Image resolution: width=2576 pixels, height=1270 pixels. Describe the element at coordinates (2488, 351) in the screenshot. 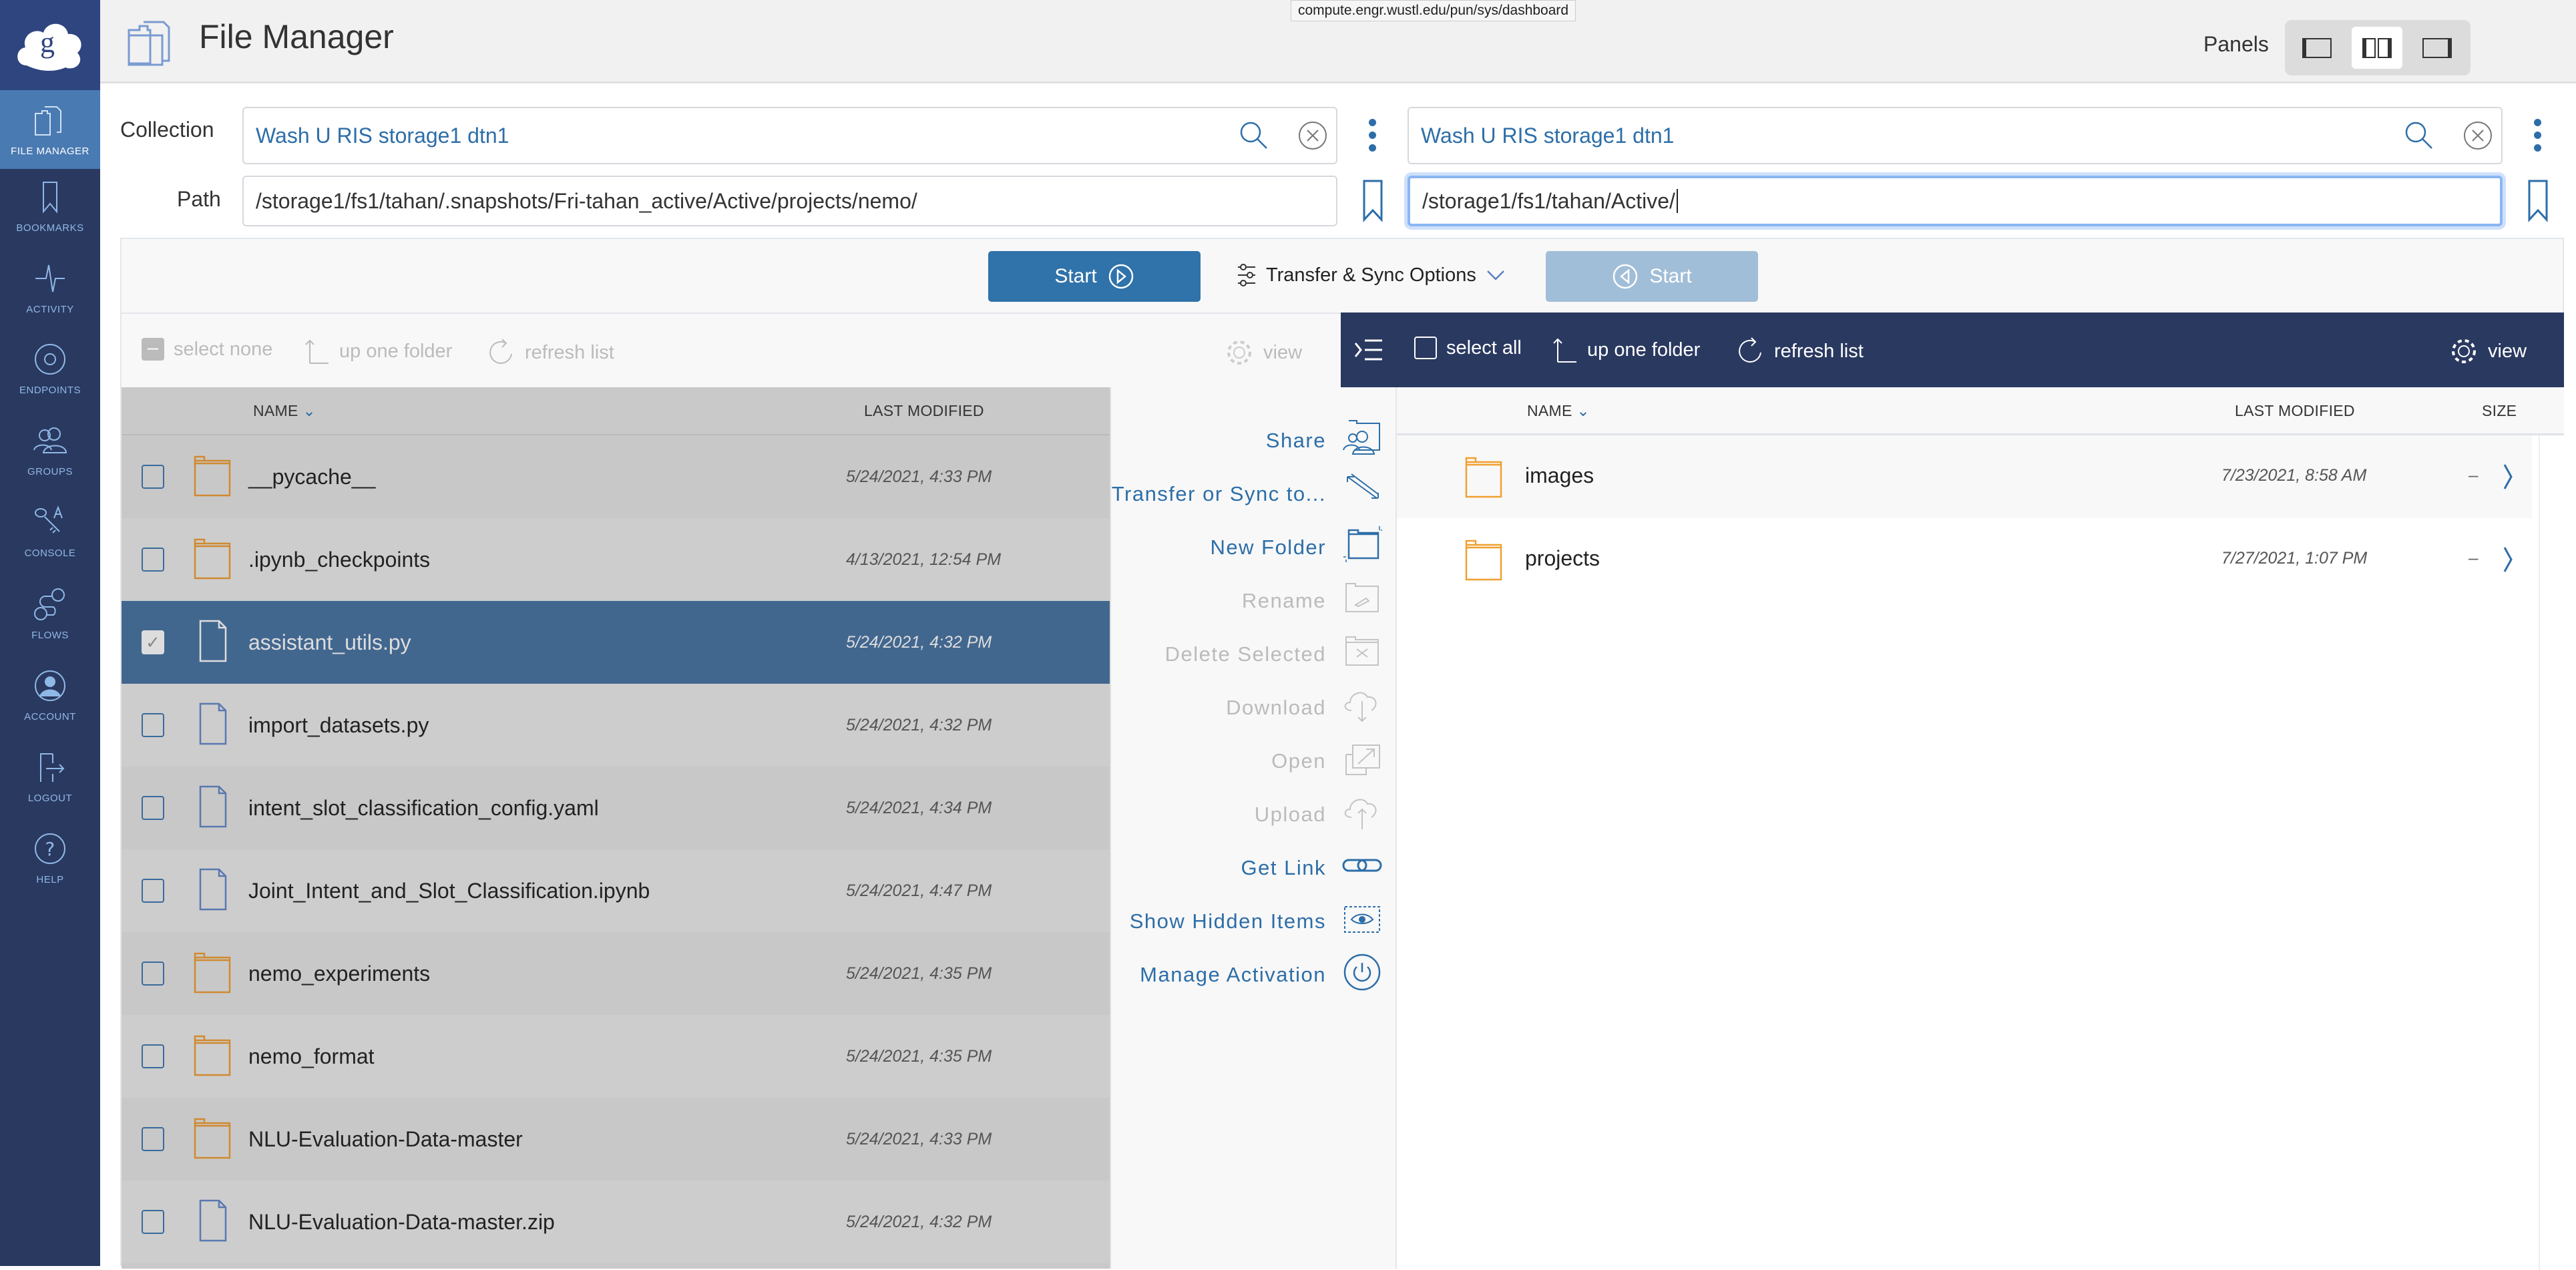

I see `right-view-button: view` at that location.